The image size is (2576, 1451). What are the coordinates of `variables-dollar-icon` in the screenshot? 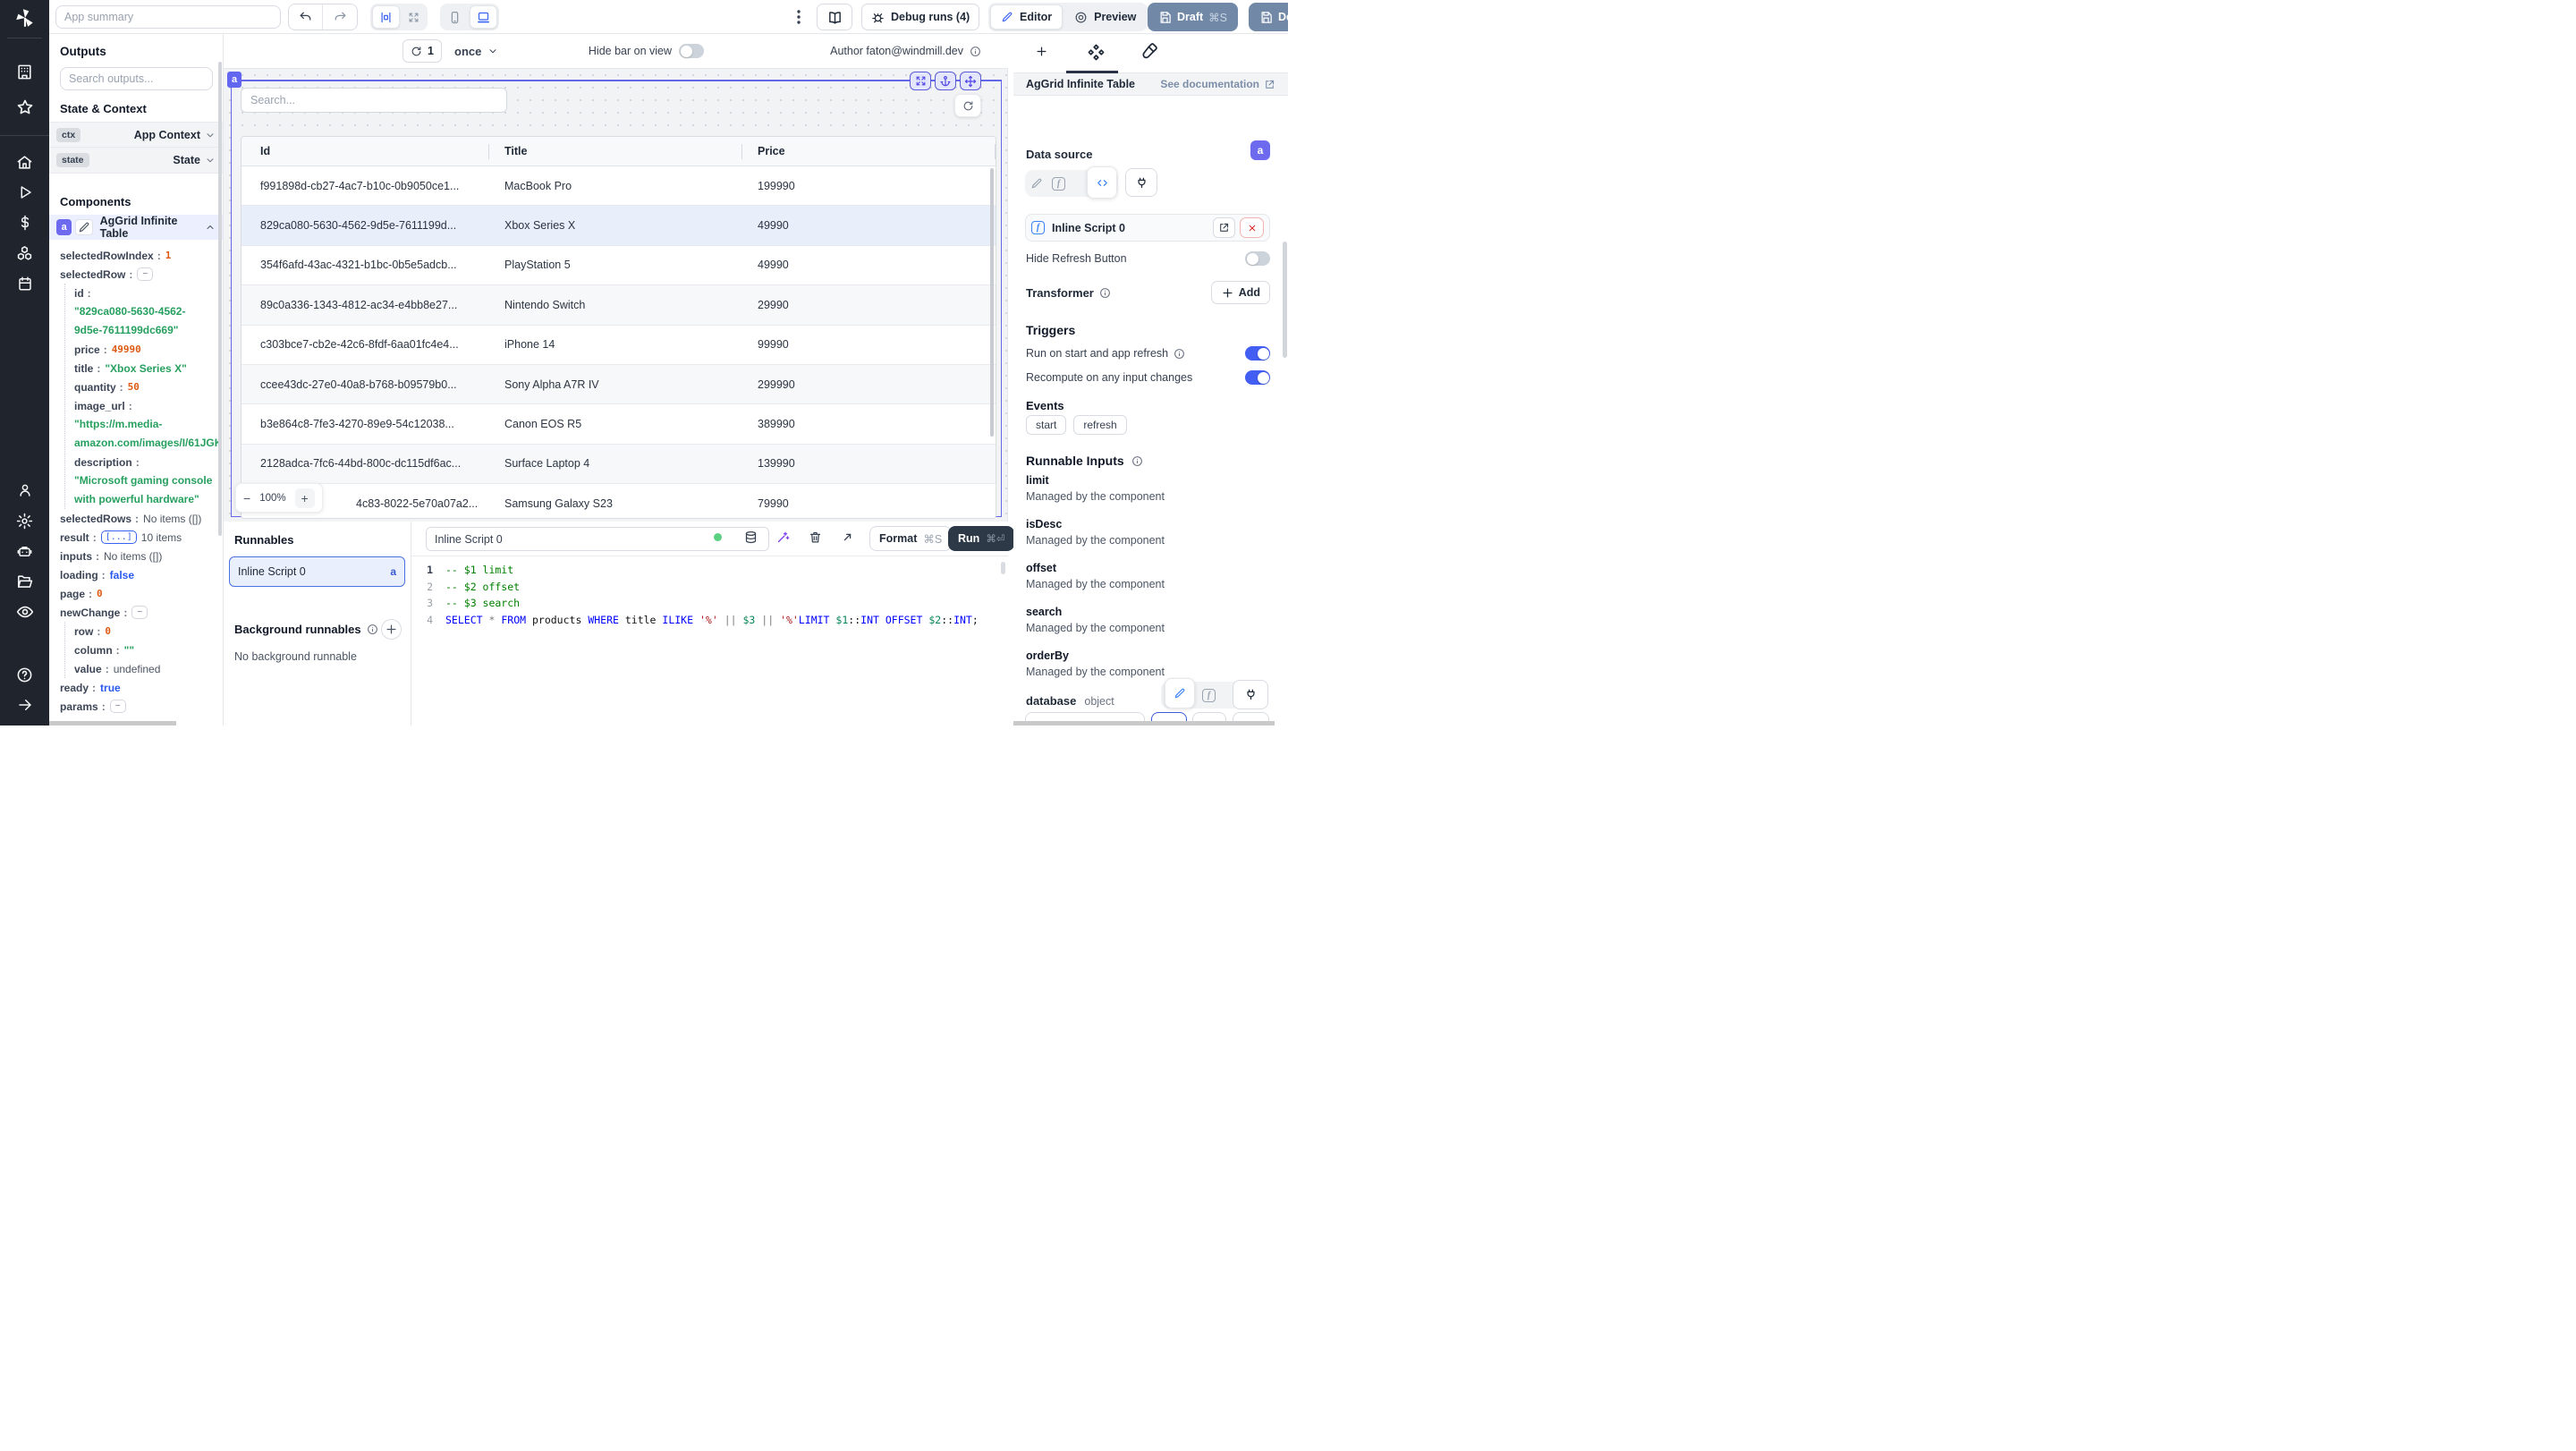 It's located at (24, 223).